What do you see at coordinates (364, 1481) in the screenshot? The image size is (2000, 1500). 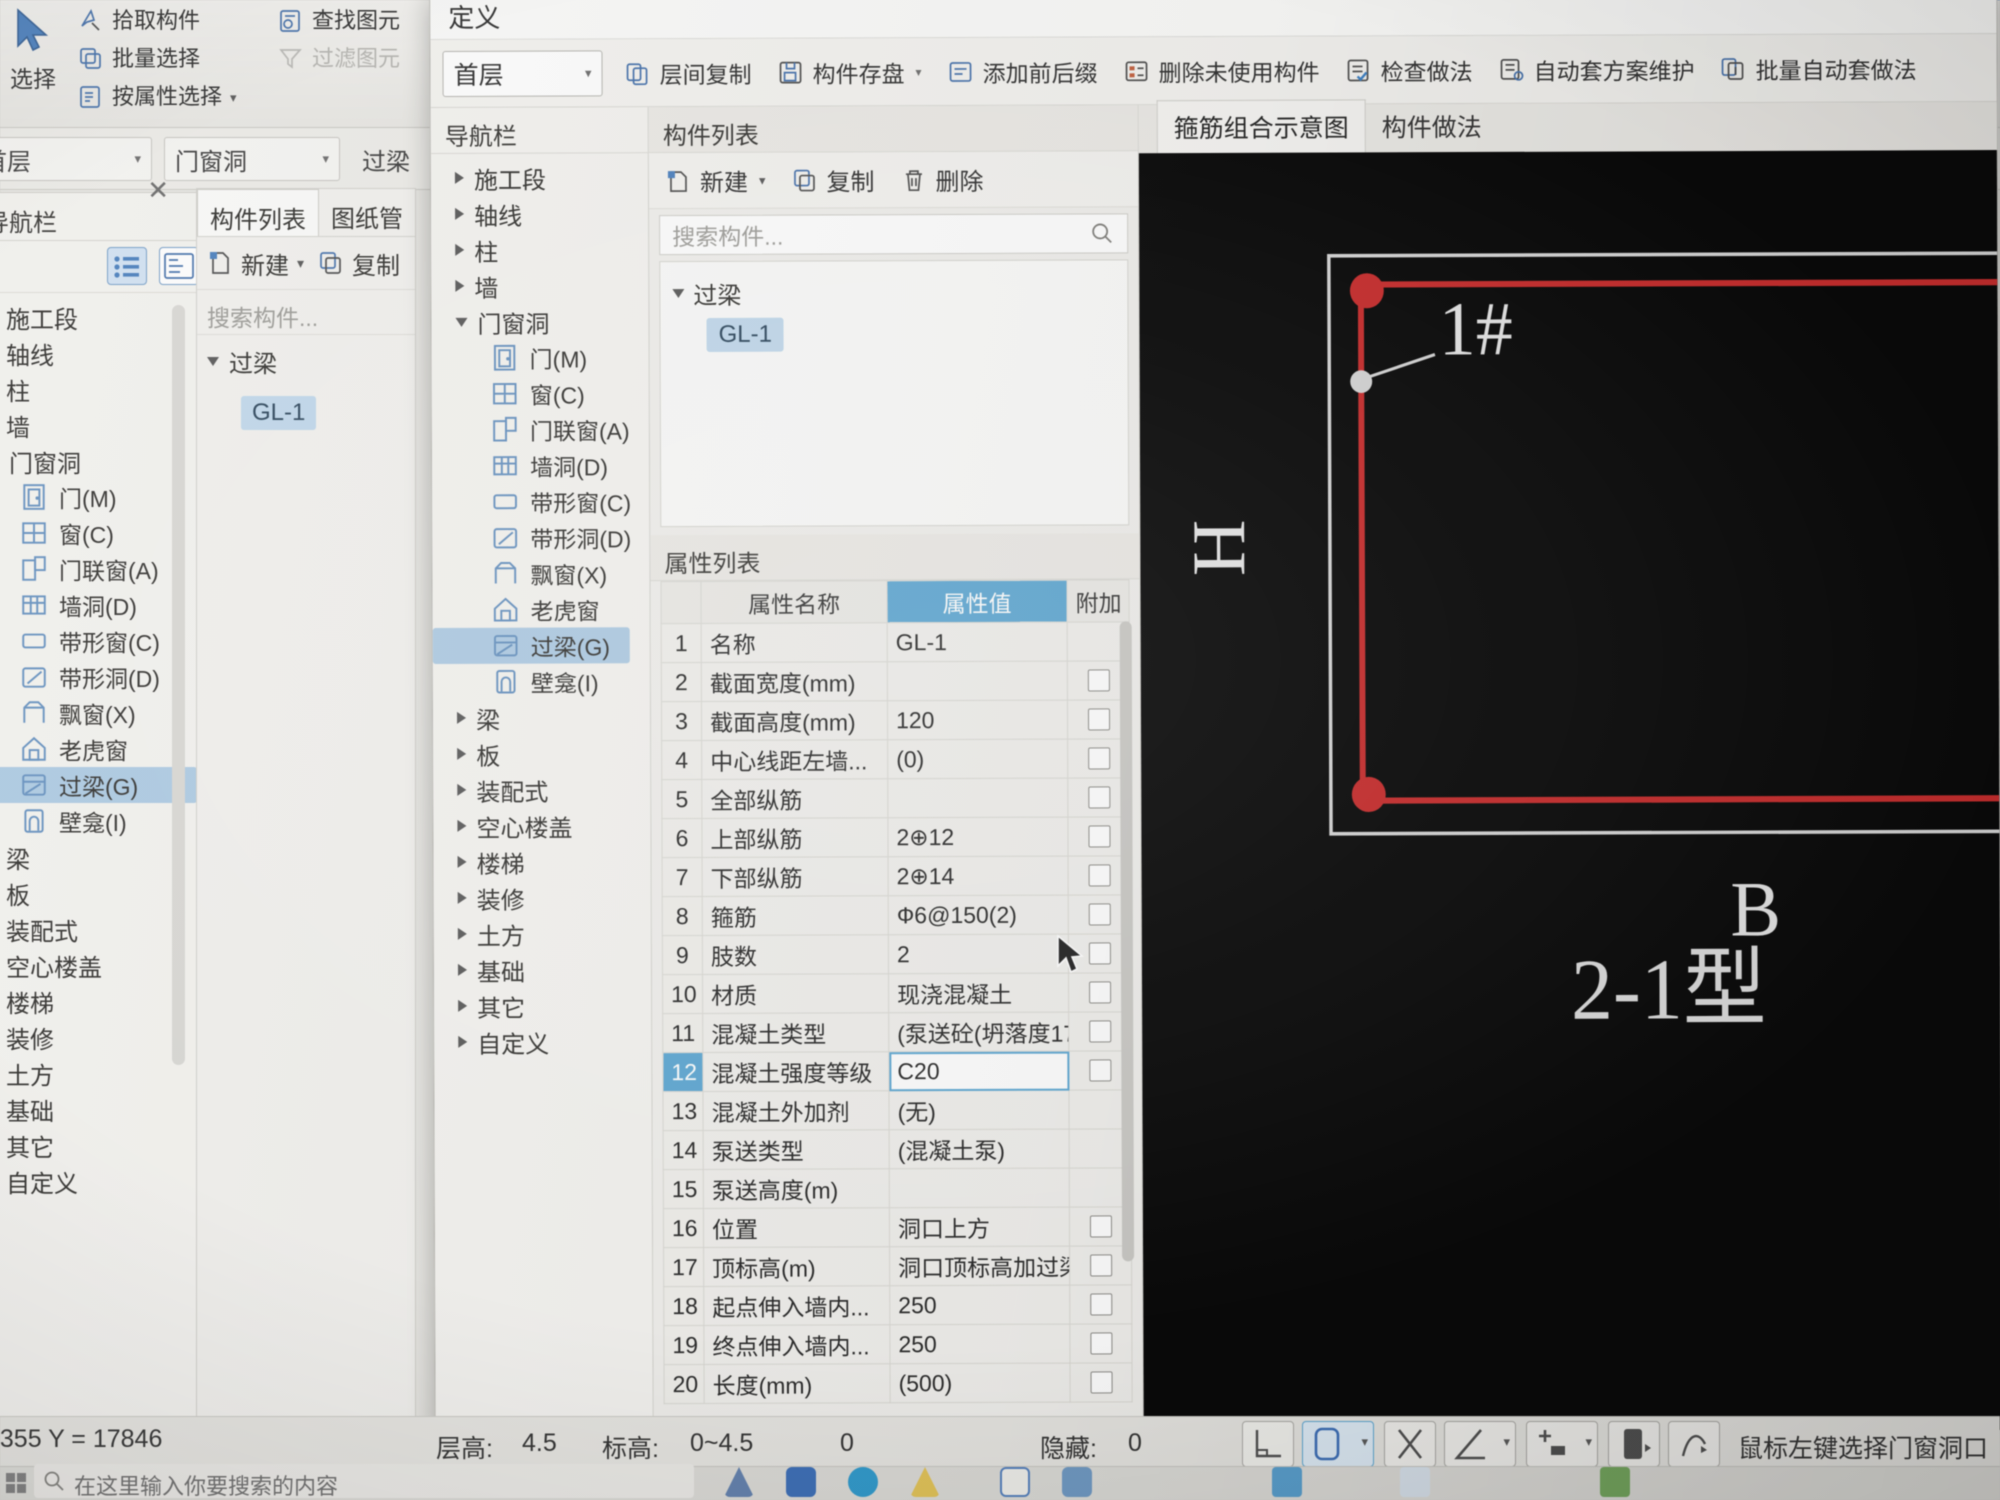 I see `taskbar-search-input: 在这里输入你要搜索的内容` at bounding box center [364, 1481].